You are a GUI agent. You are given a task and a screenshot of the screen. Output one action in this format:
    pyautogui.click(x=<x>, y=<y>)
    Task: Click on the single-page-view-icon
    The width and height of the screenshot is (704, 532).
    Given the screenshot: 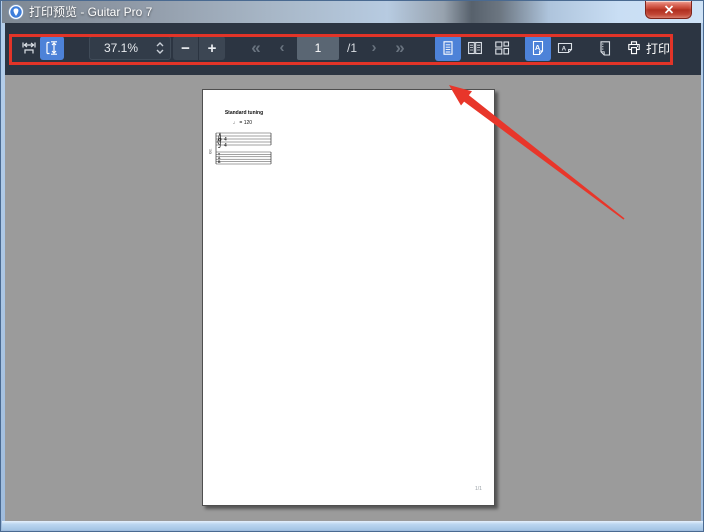 What is the action you would take?
    pyautogui.click(x=448, y=48)
    